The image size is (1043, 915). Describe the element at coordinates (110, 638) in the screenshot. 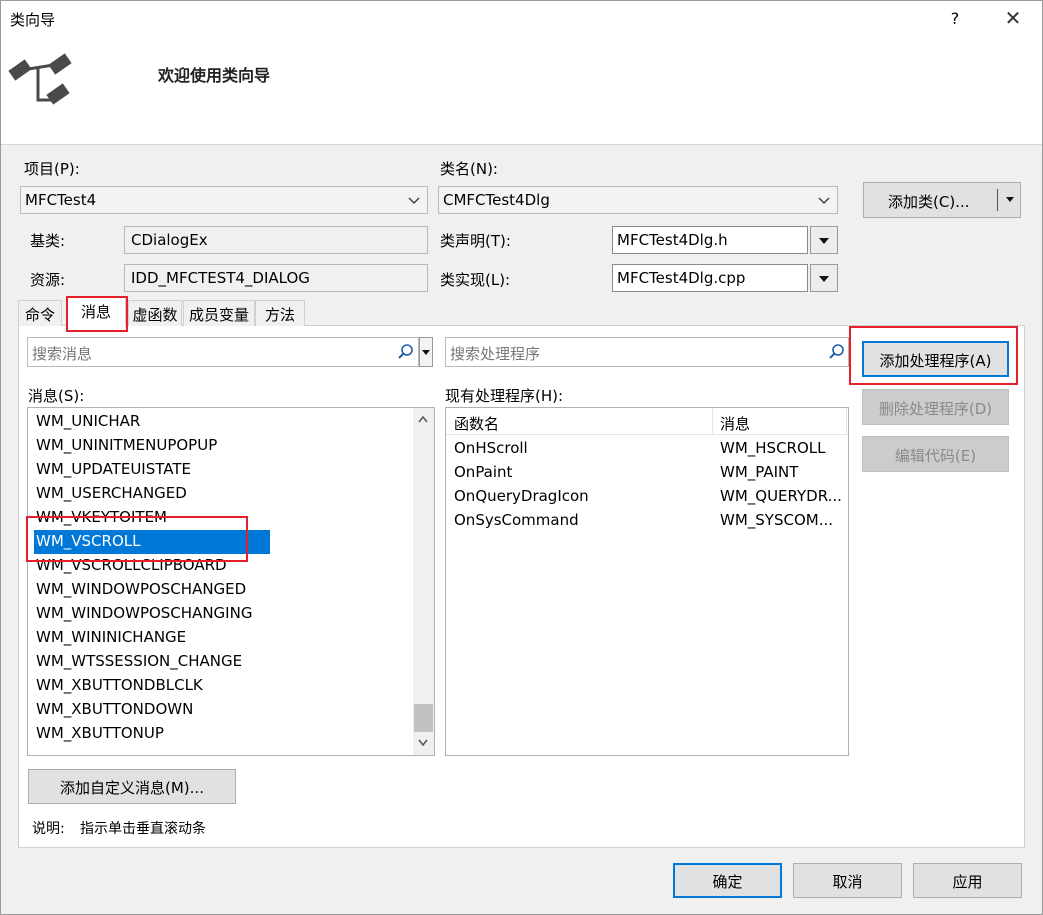

I see `list-item: WM_WININICHANGE` at that location.